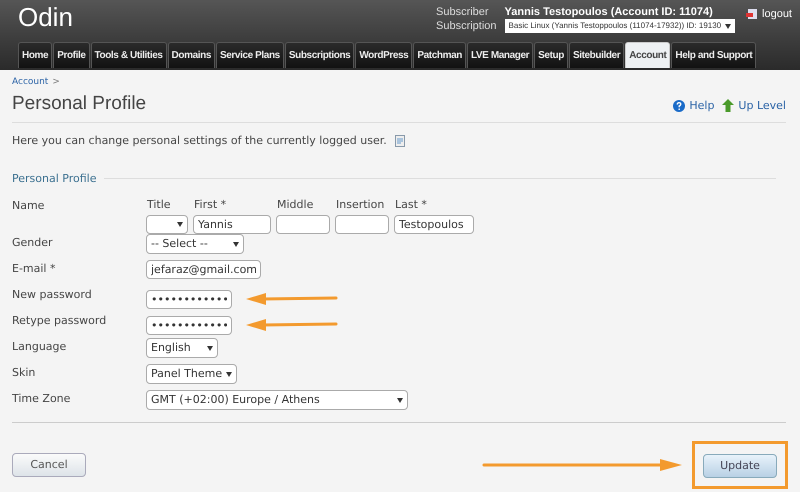 The width and height of the screenshot is (800, 492). I want to click on field-label: Skin, so click(24, 373).